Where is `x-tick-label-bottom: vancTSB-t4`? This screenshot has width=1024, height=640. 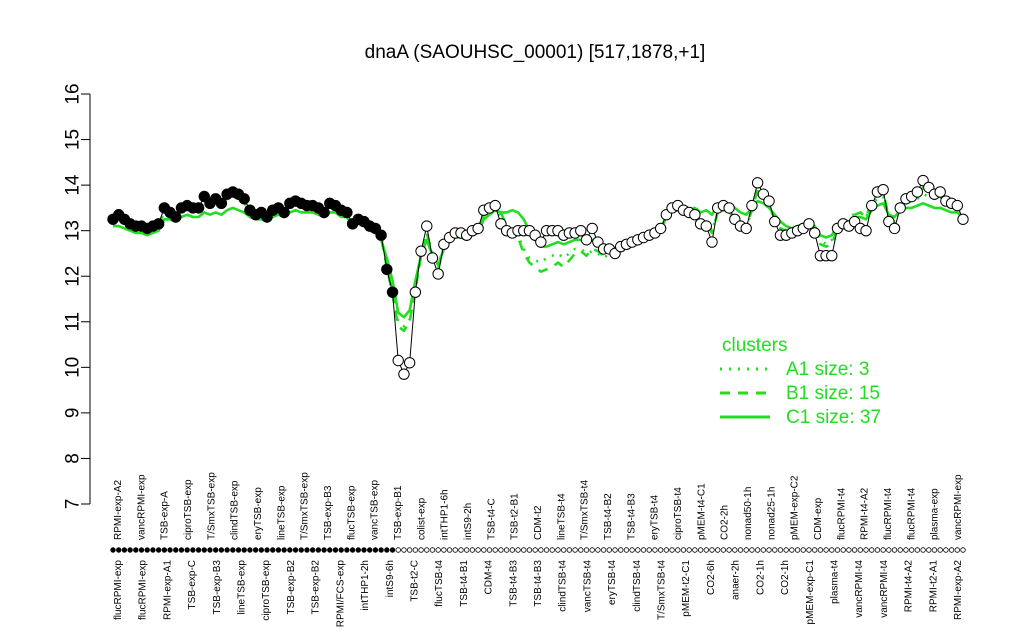 x-tick-label-bottom: vancTSB-t4 is located at coordinates (587, 586).